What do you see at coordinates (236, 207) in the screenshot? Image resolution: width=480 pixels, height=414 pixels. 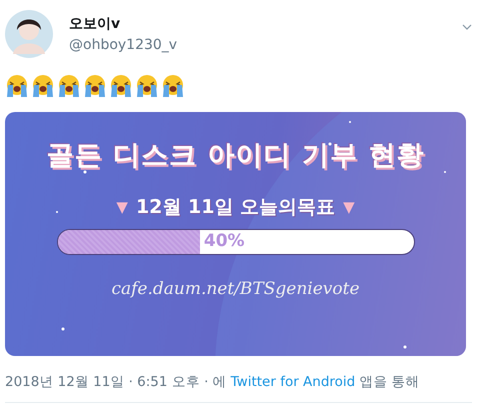 I see `goal-heading: 12월 11일 오늘의목표` at bounding box center [236, 207].